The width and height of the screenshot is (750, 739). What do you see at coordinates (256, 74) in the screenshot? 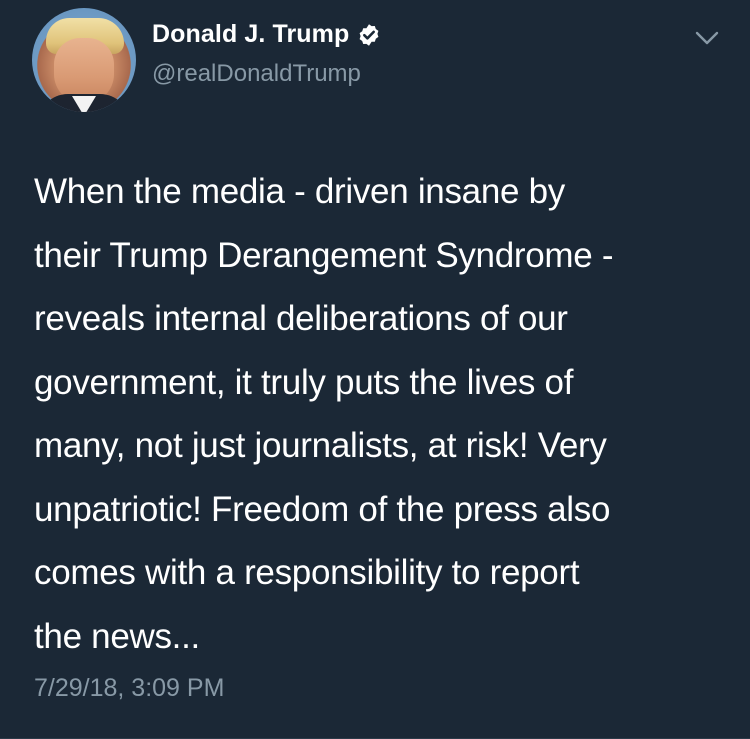
I see `author-handle: @realDonaldTrump` at bounding box center [256, 74].